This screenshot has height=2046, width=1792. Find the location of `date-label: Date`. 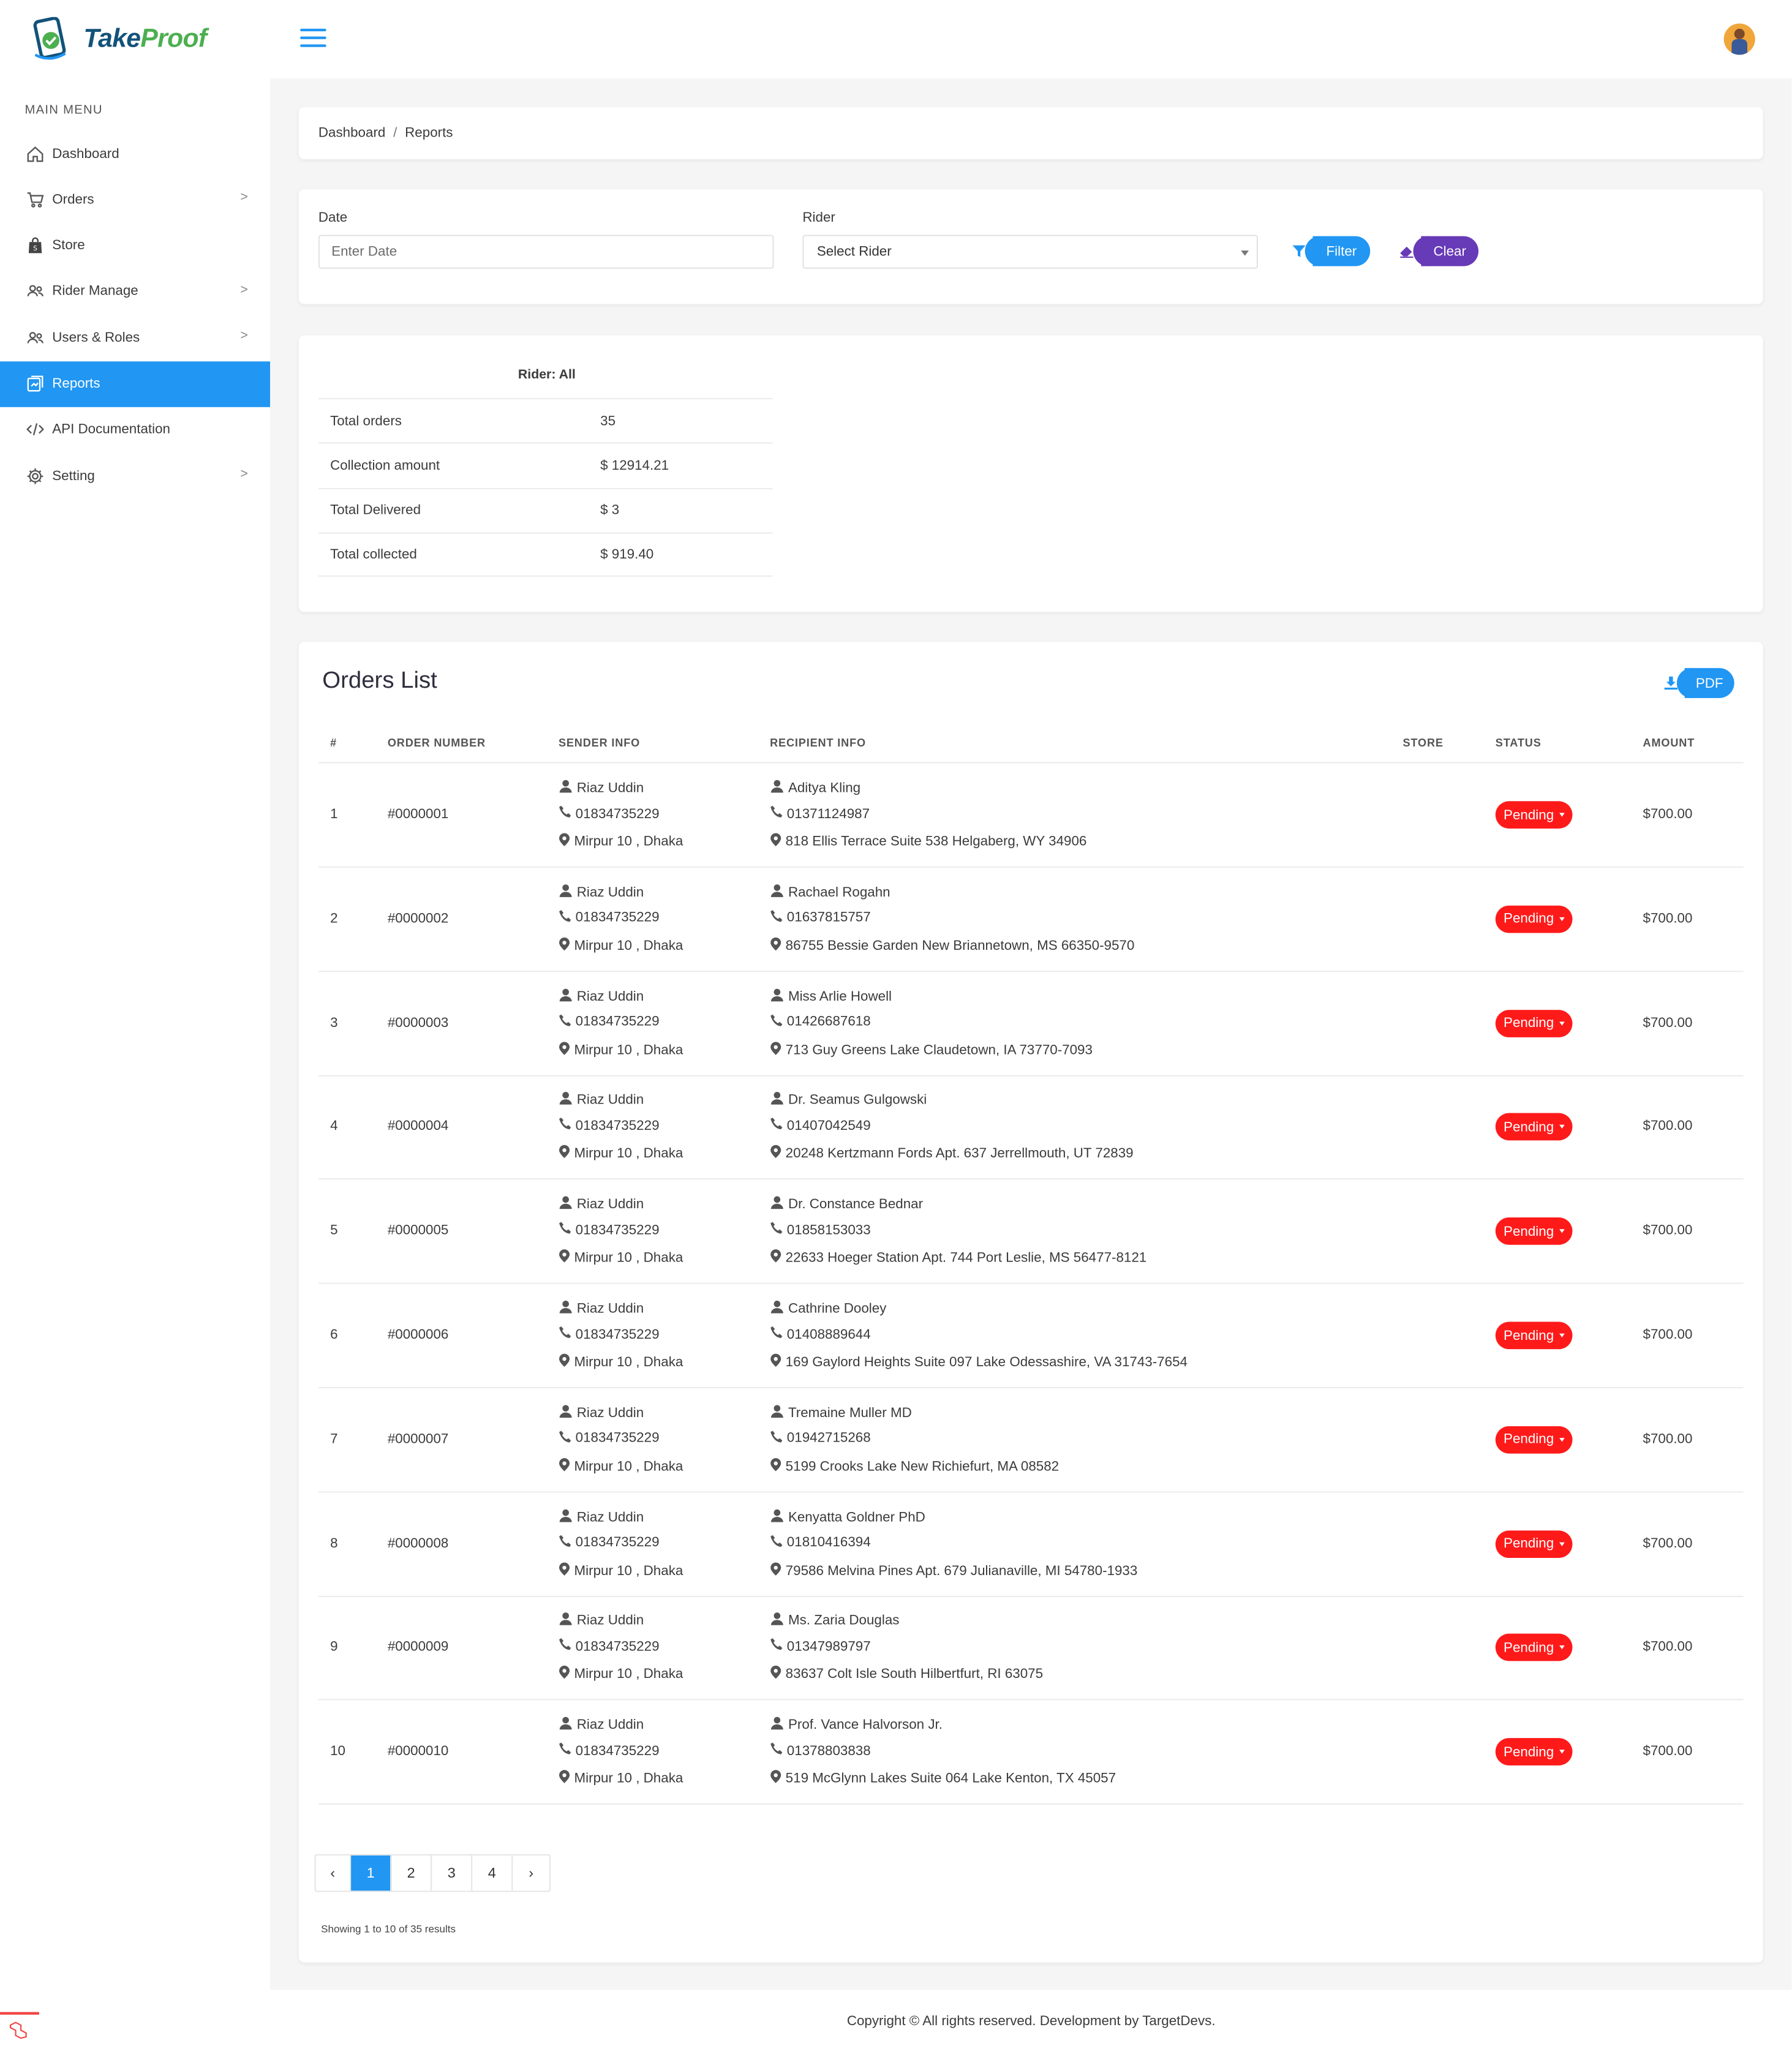

date-label: Date is located at coordinates (333, 218).